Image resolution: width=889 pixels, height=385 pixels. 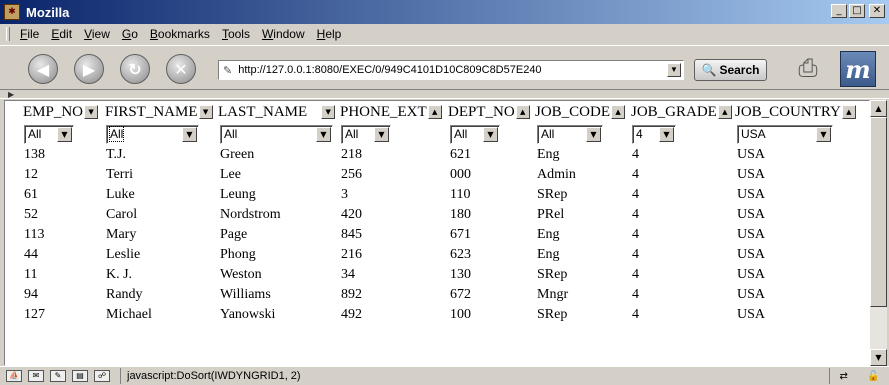 I want to click on menu-help: Help, so click(x=329, y=34).